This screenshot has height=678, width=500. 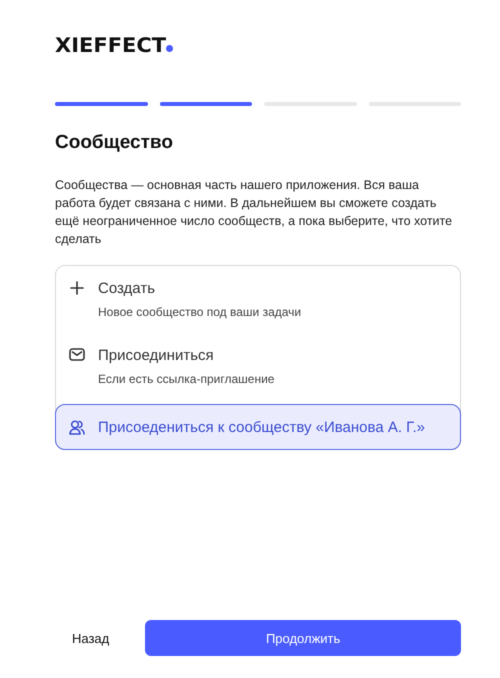 What do you see at coordinates (200, 312) in the screenshot?
I see `option-subtitle: Новое сообщество под ваши задачи` at bounding box center [200, 312].